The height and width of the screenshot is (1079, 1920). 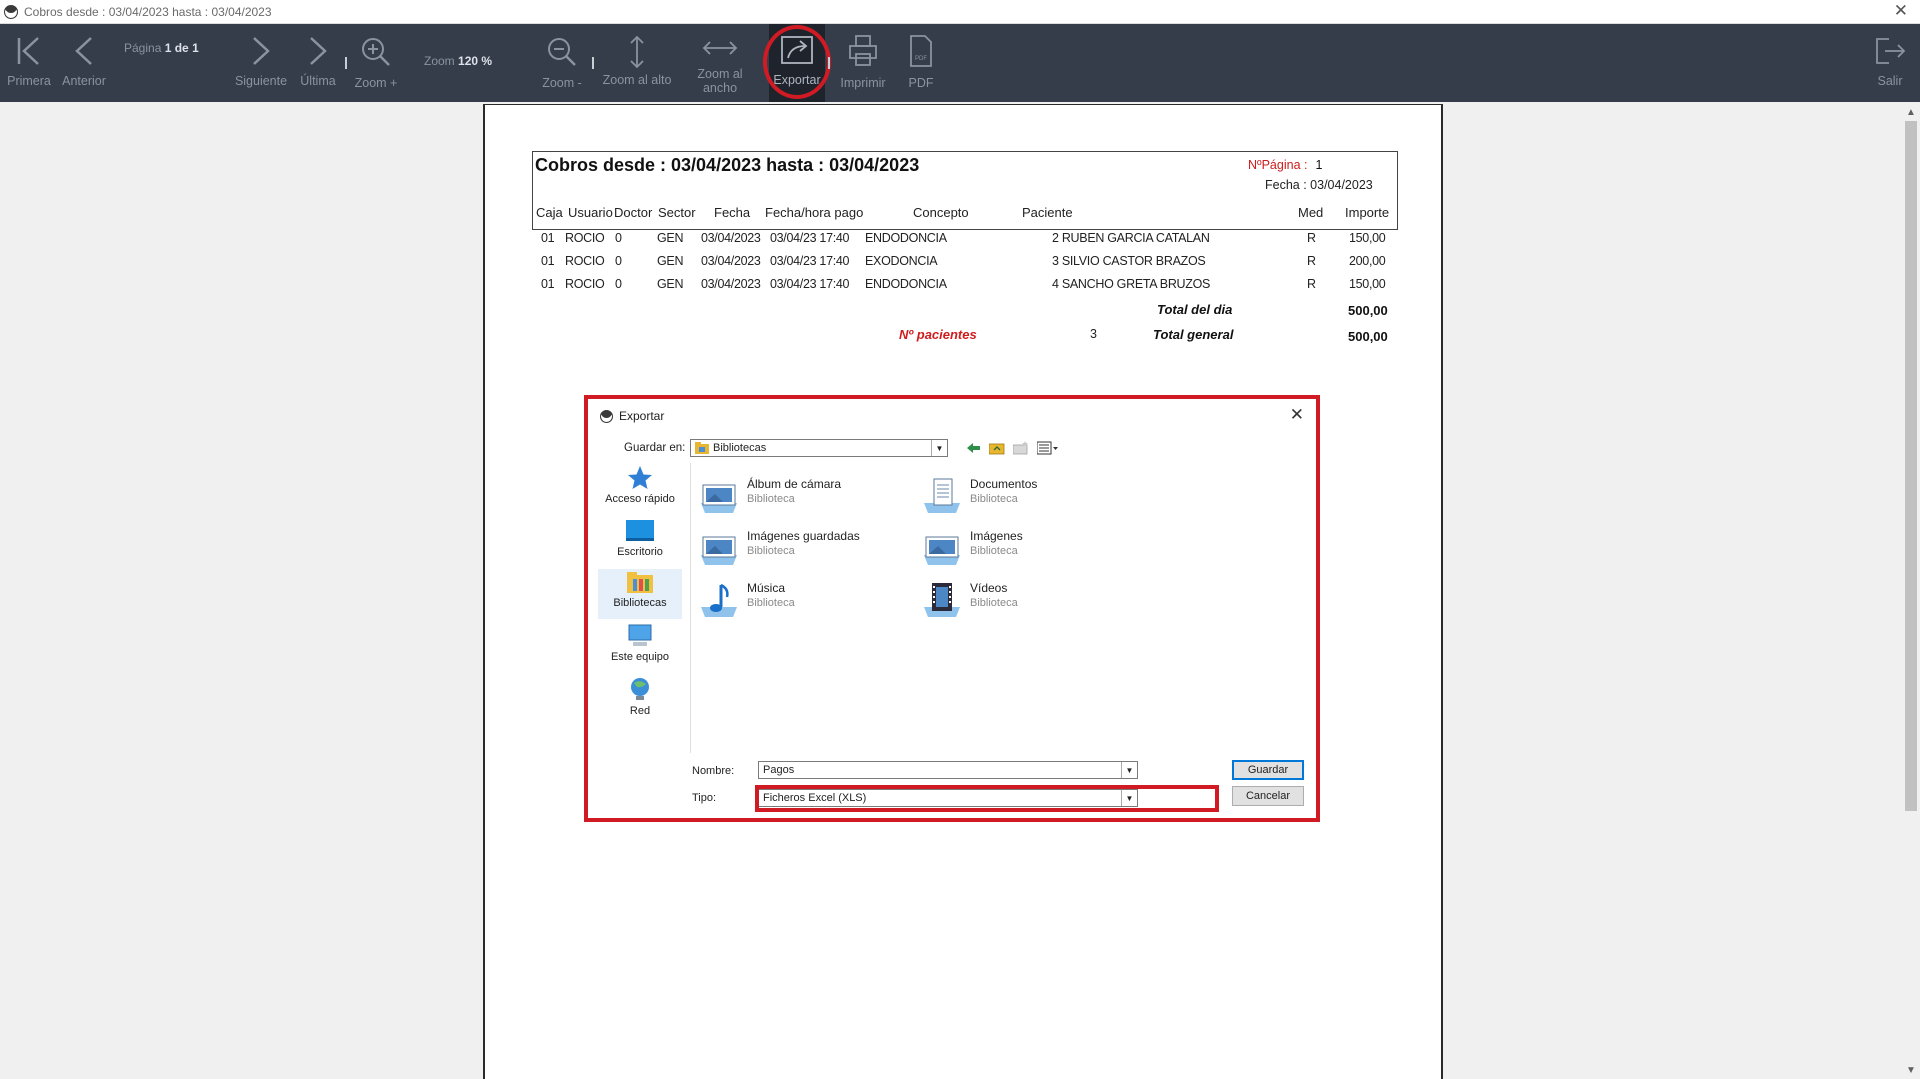 I want to click on last-page-button: Última, so click(x=318, y=63).